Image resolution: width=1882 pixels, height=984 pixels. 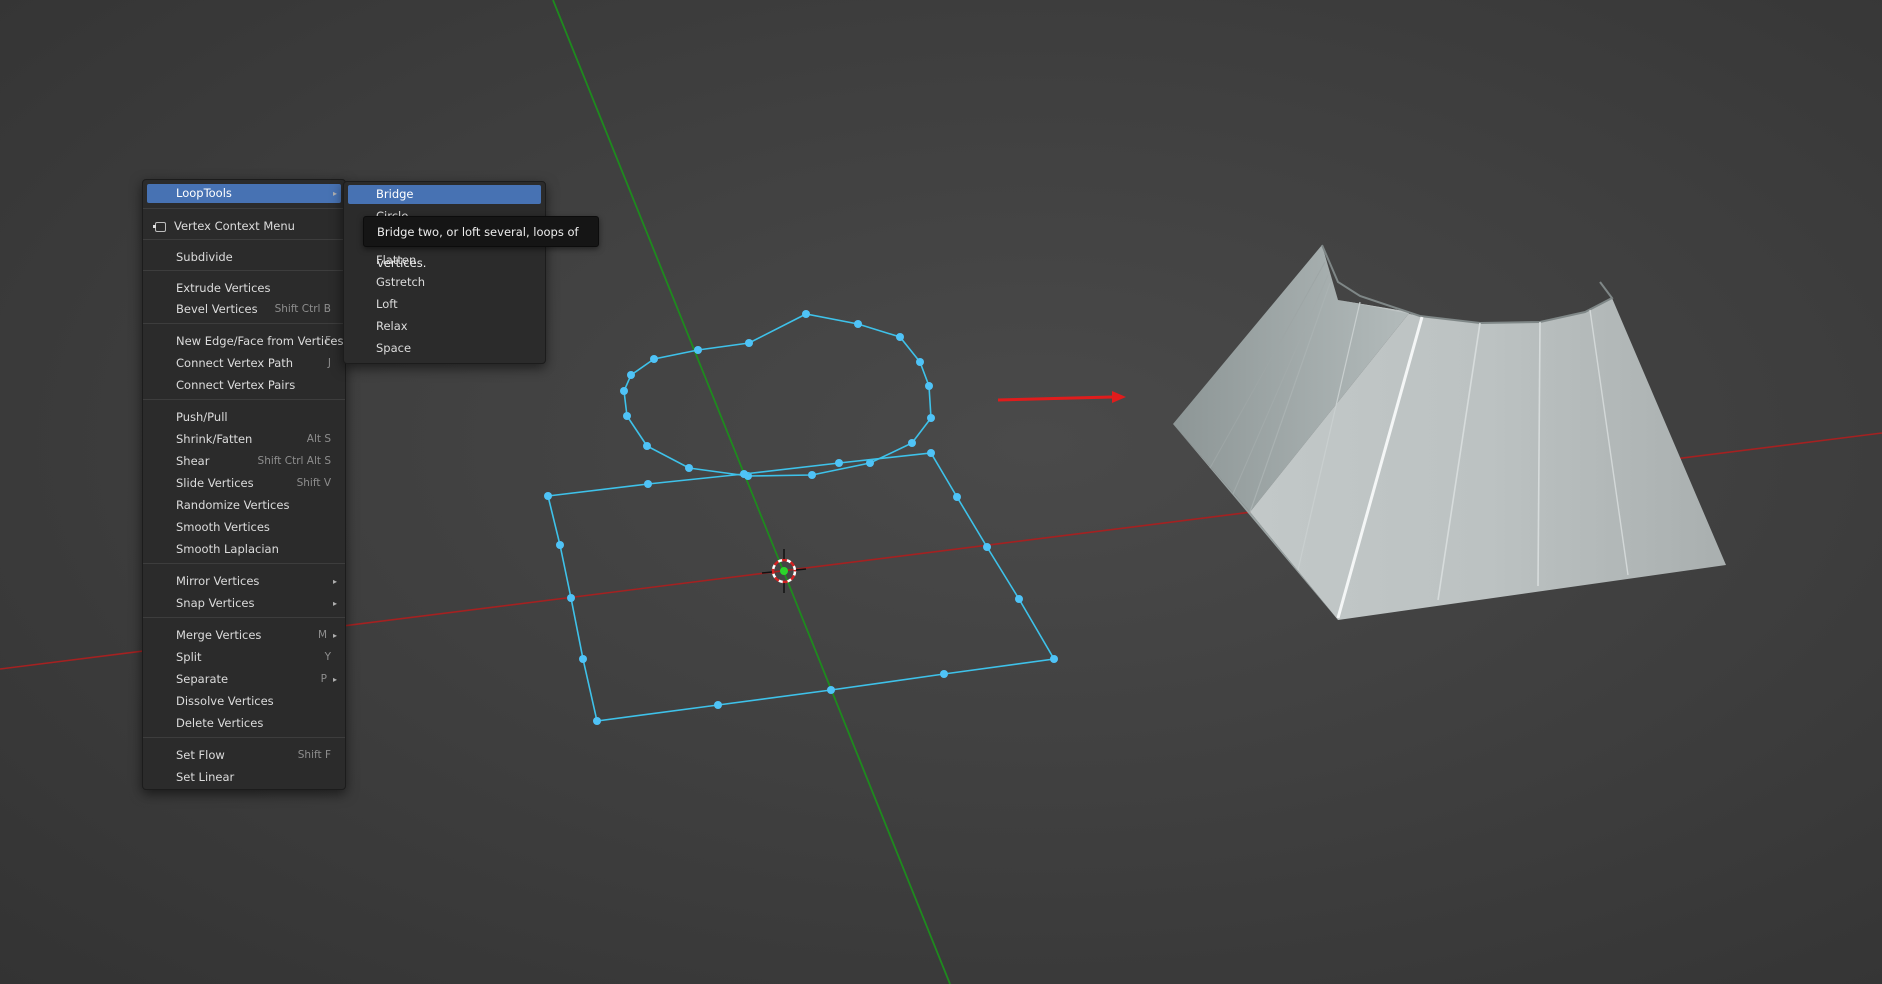 What do you see at coordinates (294, 461) in the screenshot?
I see `menu-item-shortcut: Shift Ctrl Alt S` at bounding box center [294, 461].